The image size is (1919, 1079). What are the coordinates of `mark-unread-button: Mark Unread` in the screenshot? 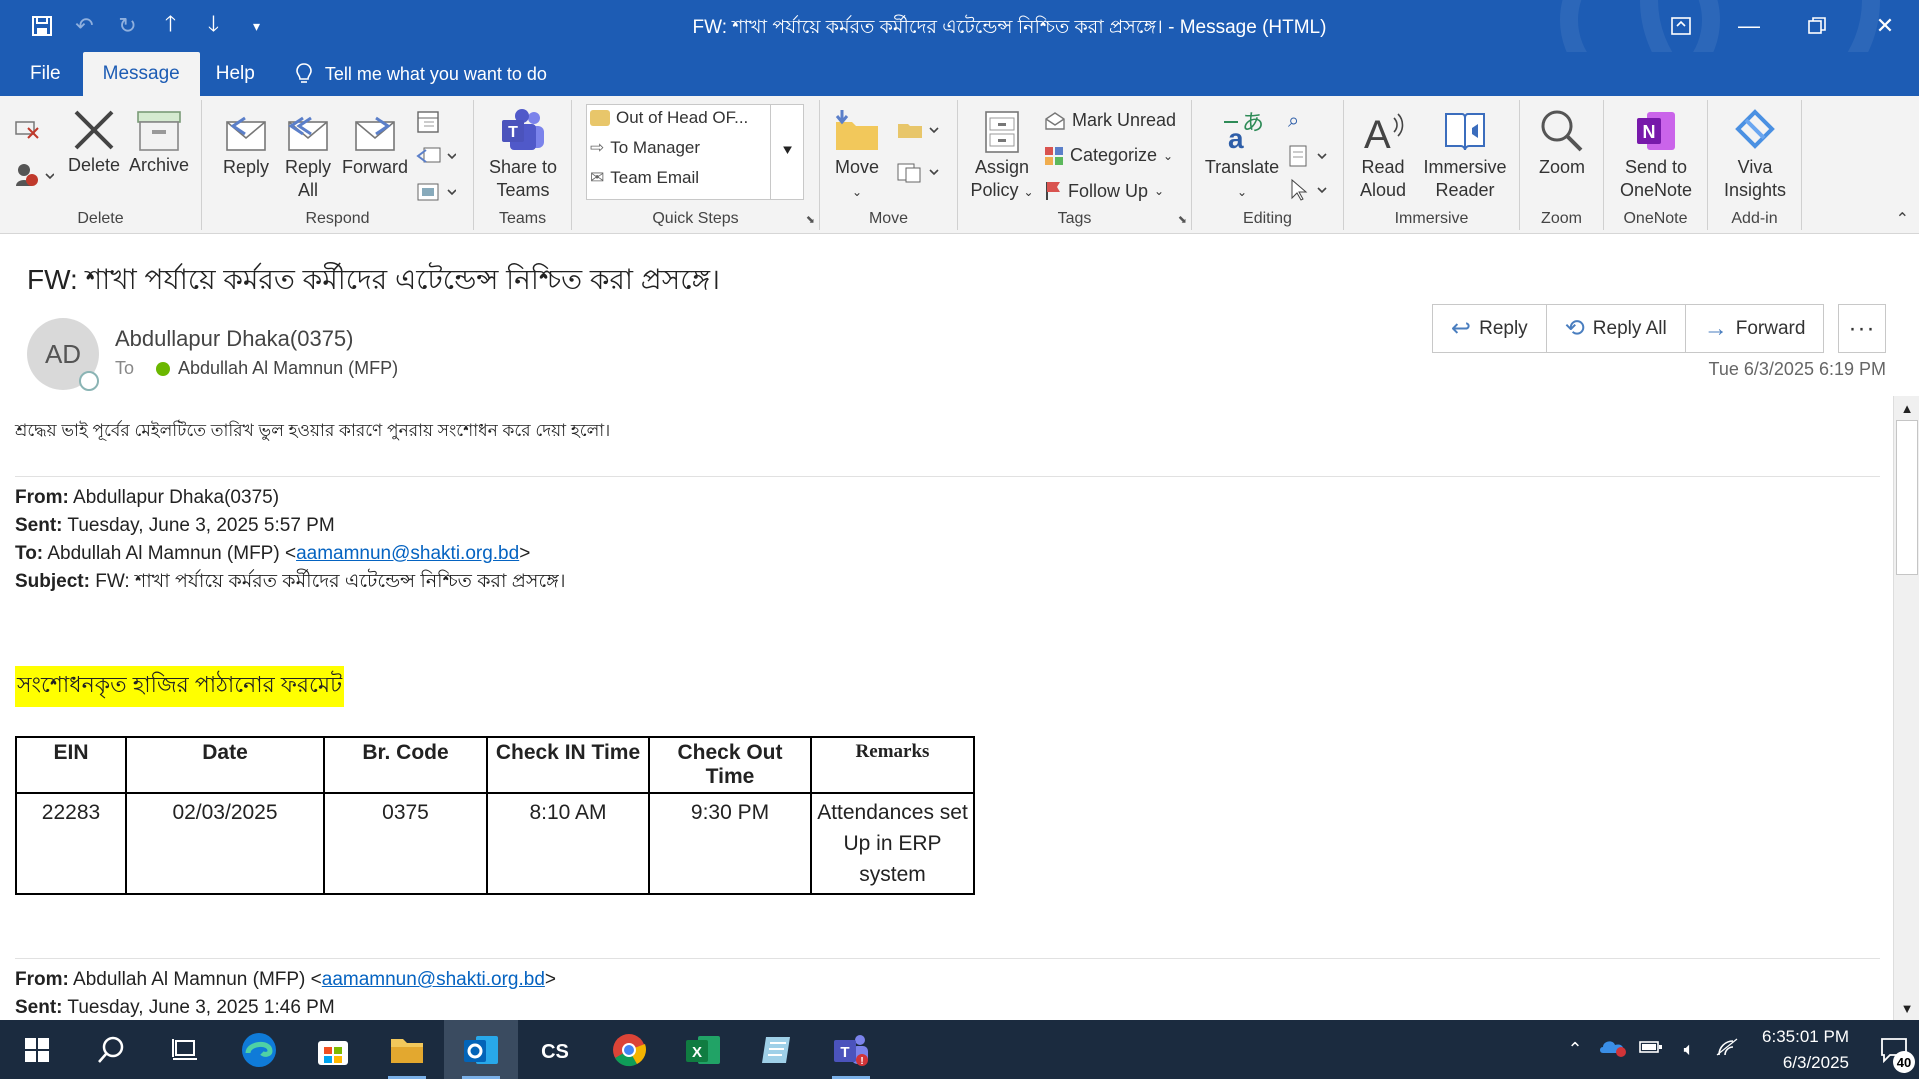 It's located at (1110, 120).